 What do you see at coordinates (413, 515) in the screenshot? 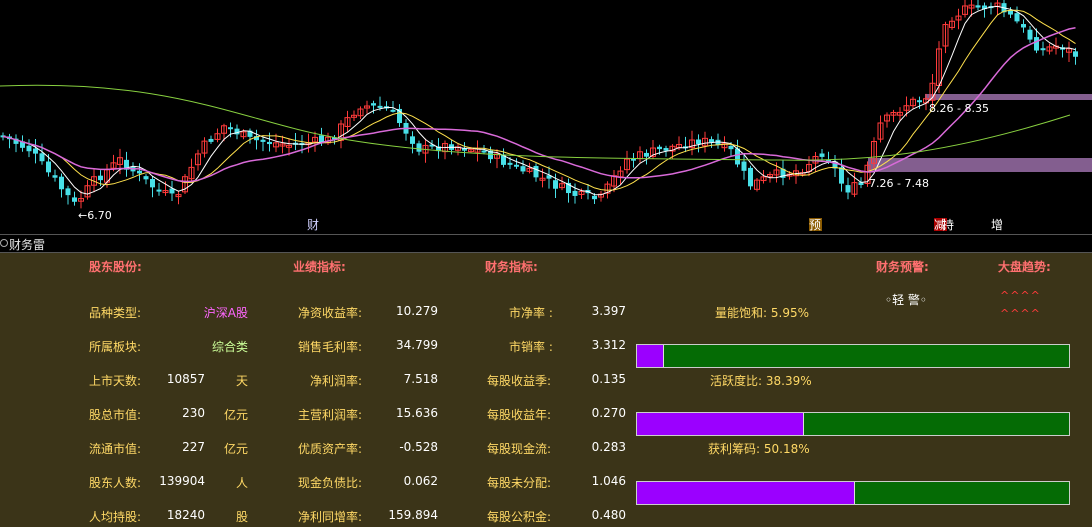
I see `value-profit-growth: 159.894` at bounding box center [413, 515].